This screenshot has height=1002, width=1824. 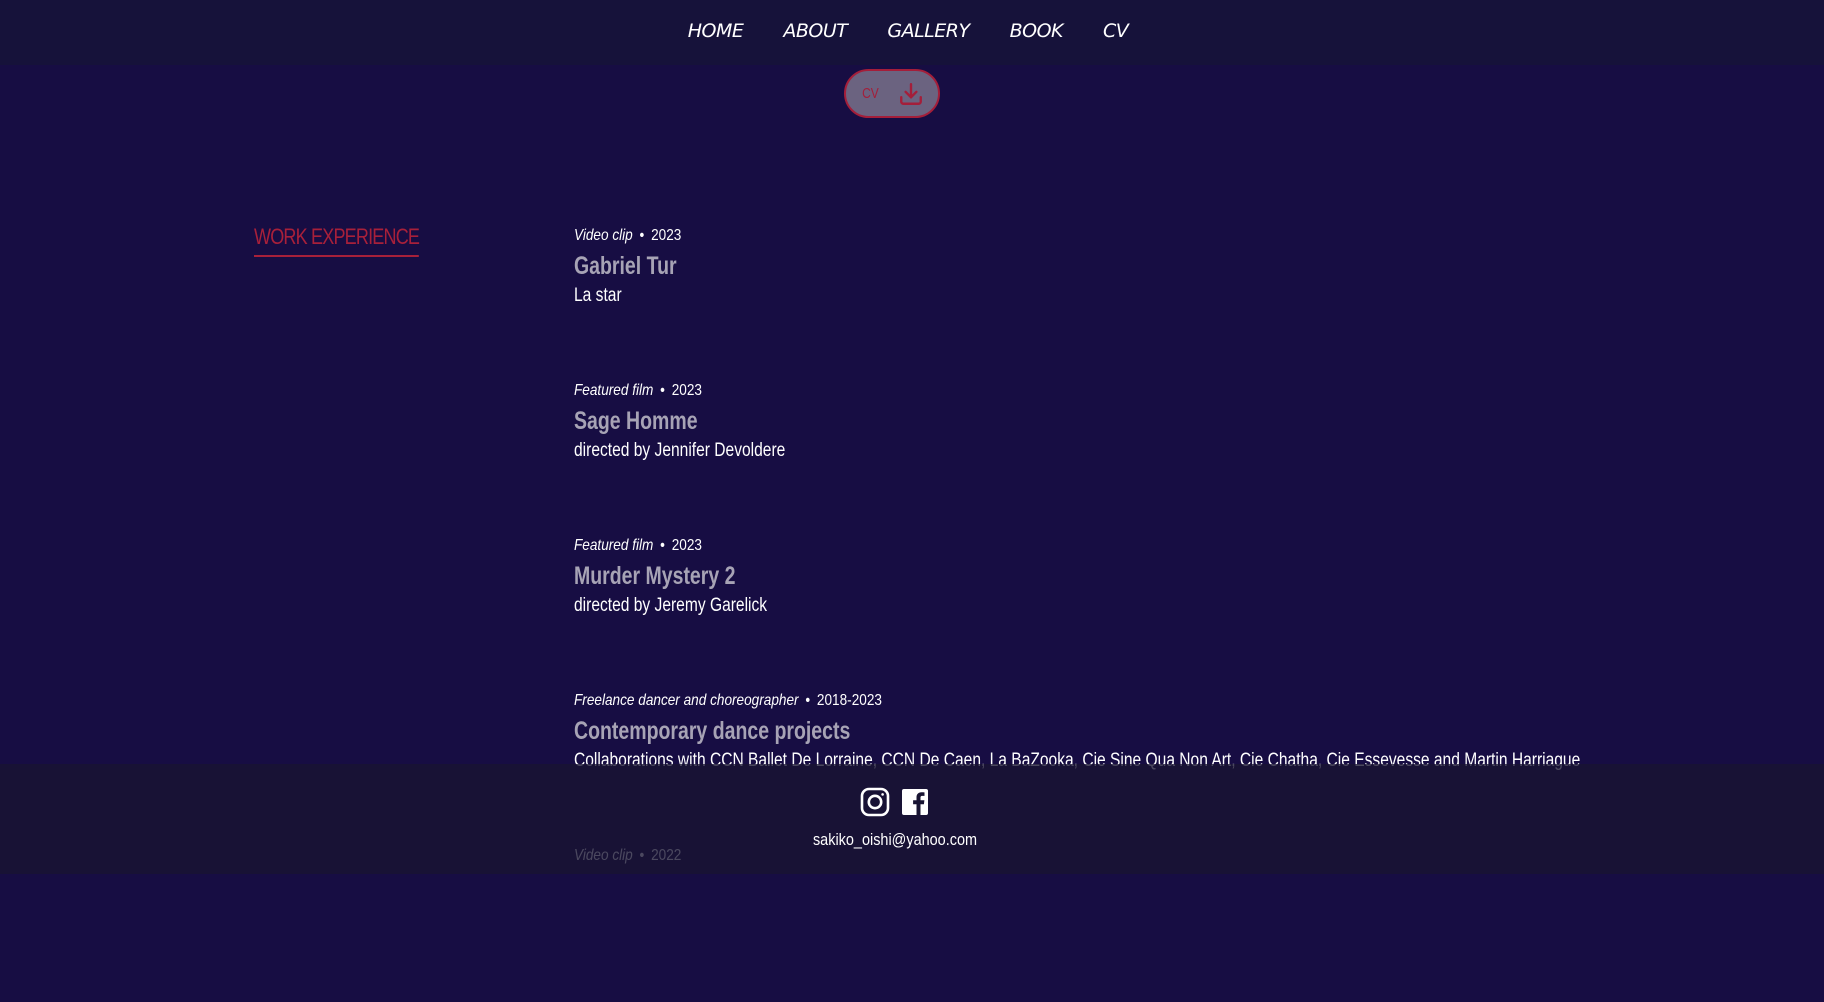 I want to click on entry-title: Contemporary dance projects, so click(x=712, y=731).